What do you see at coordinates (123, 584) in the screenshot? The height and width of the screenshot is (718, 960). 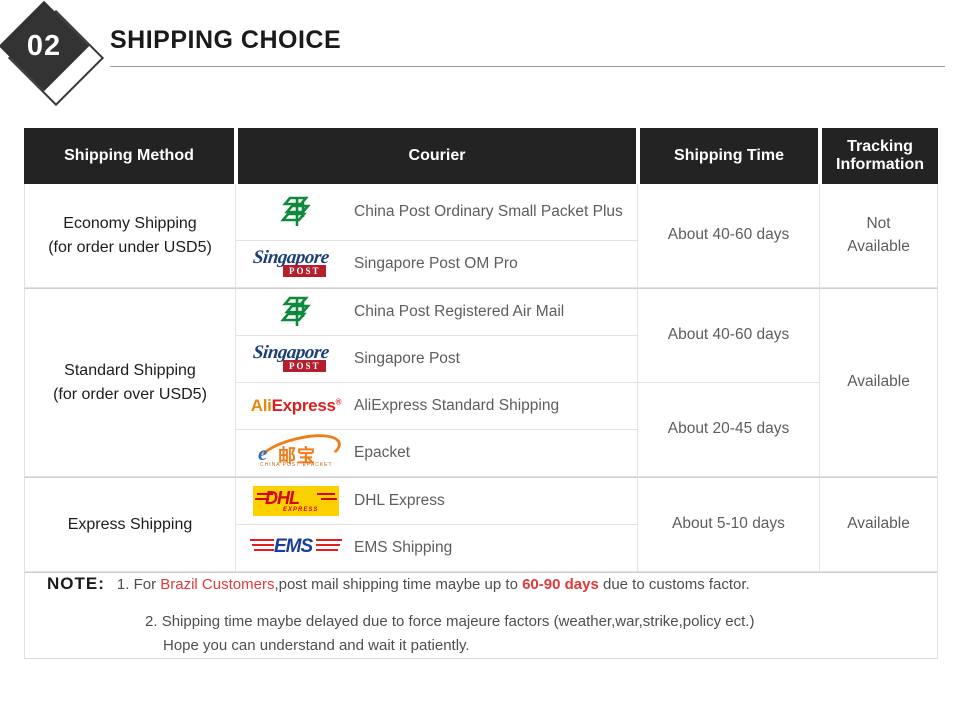 I see `note-item-1-number: 1.` at bounding box center [123, 584].